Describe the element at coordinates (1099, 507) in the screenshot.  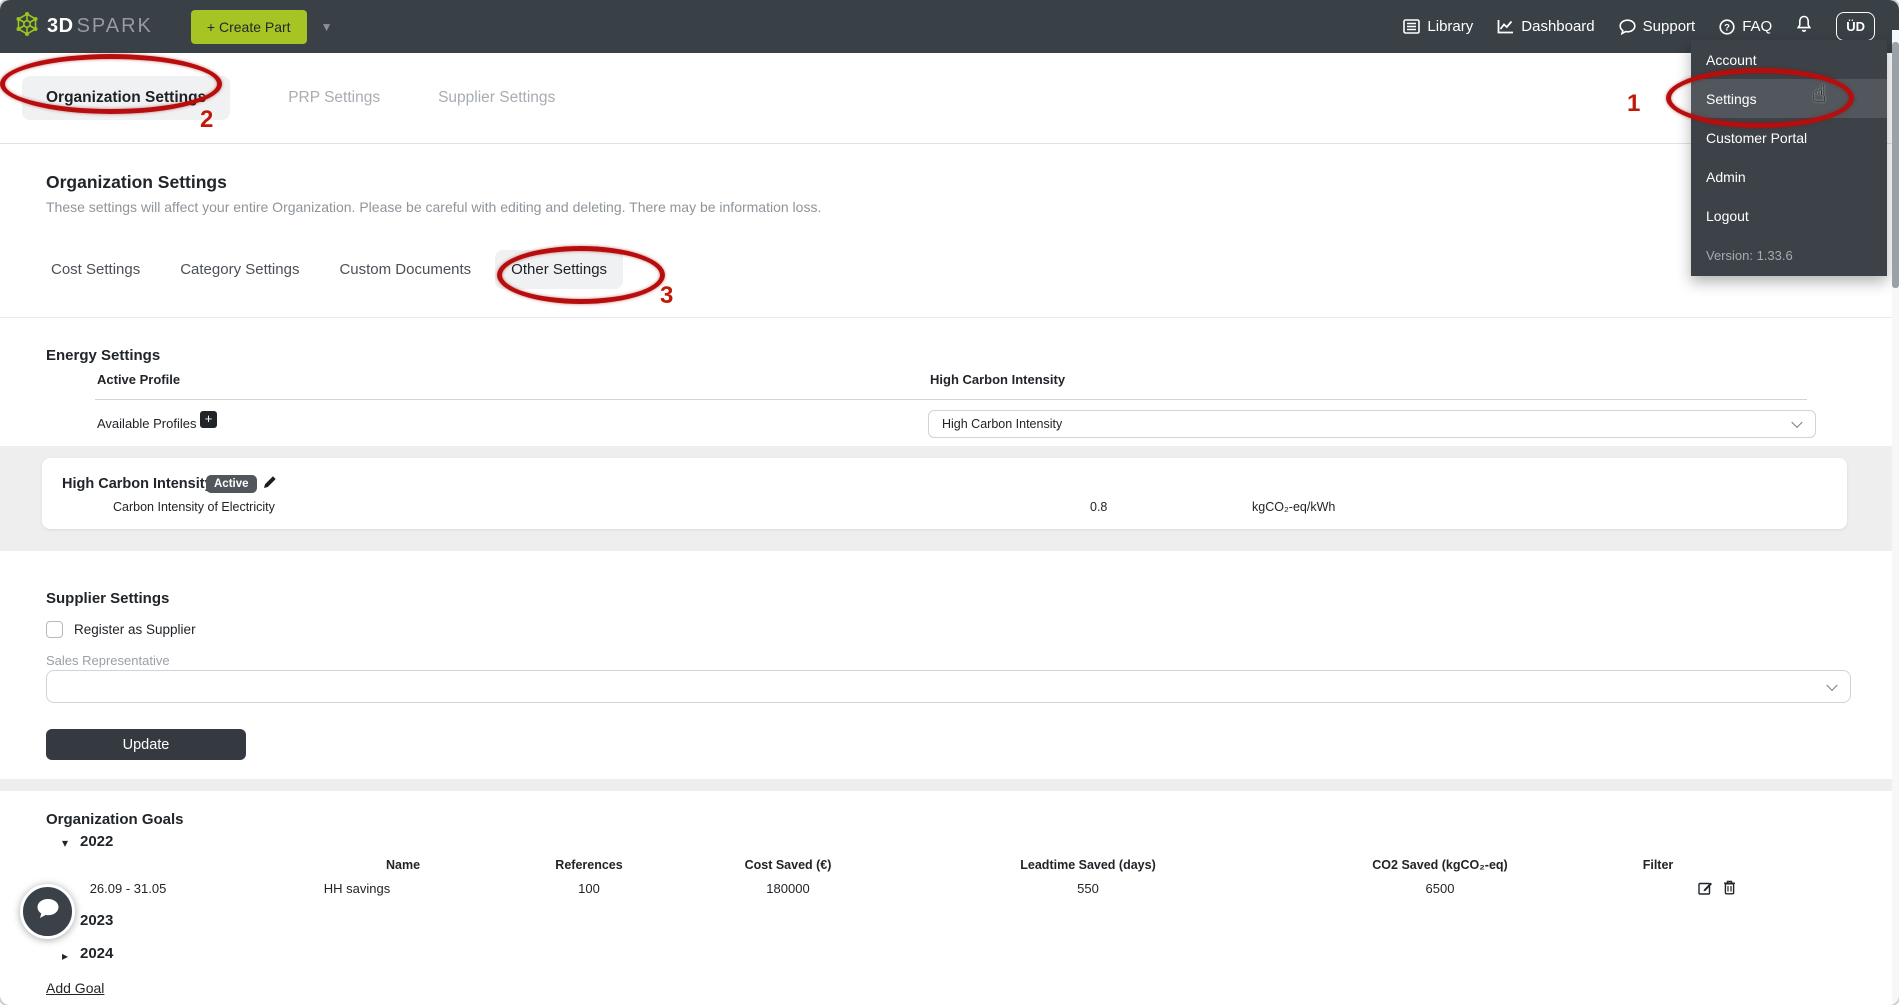
I see `carbon-intensity-value: 0.8` at that location.